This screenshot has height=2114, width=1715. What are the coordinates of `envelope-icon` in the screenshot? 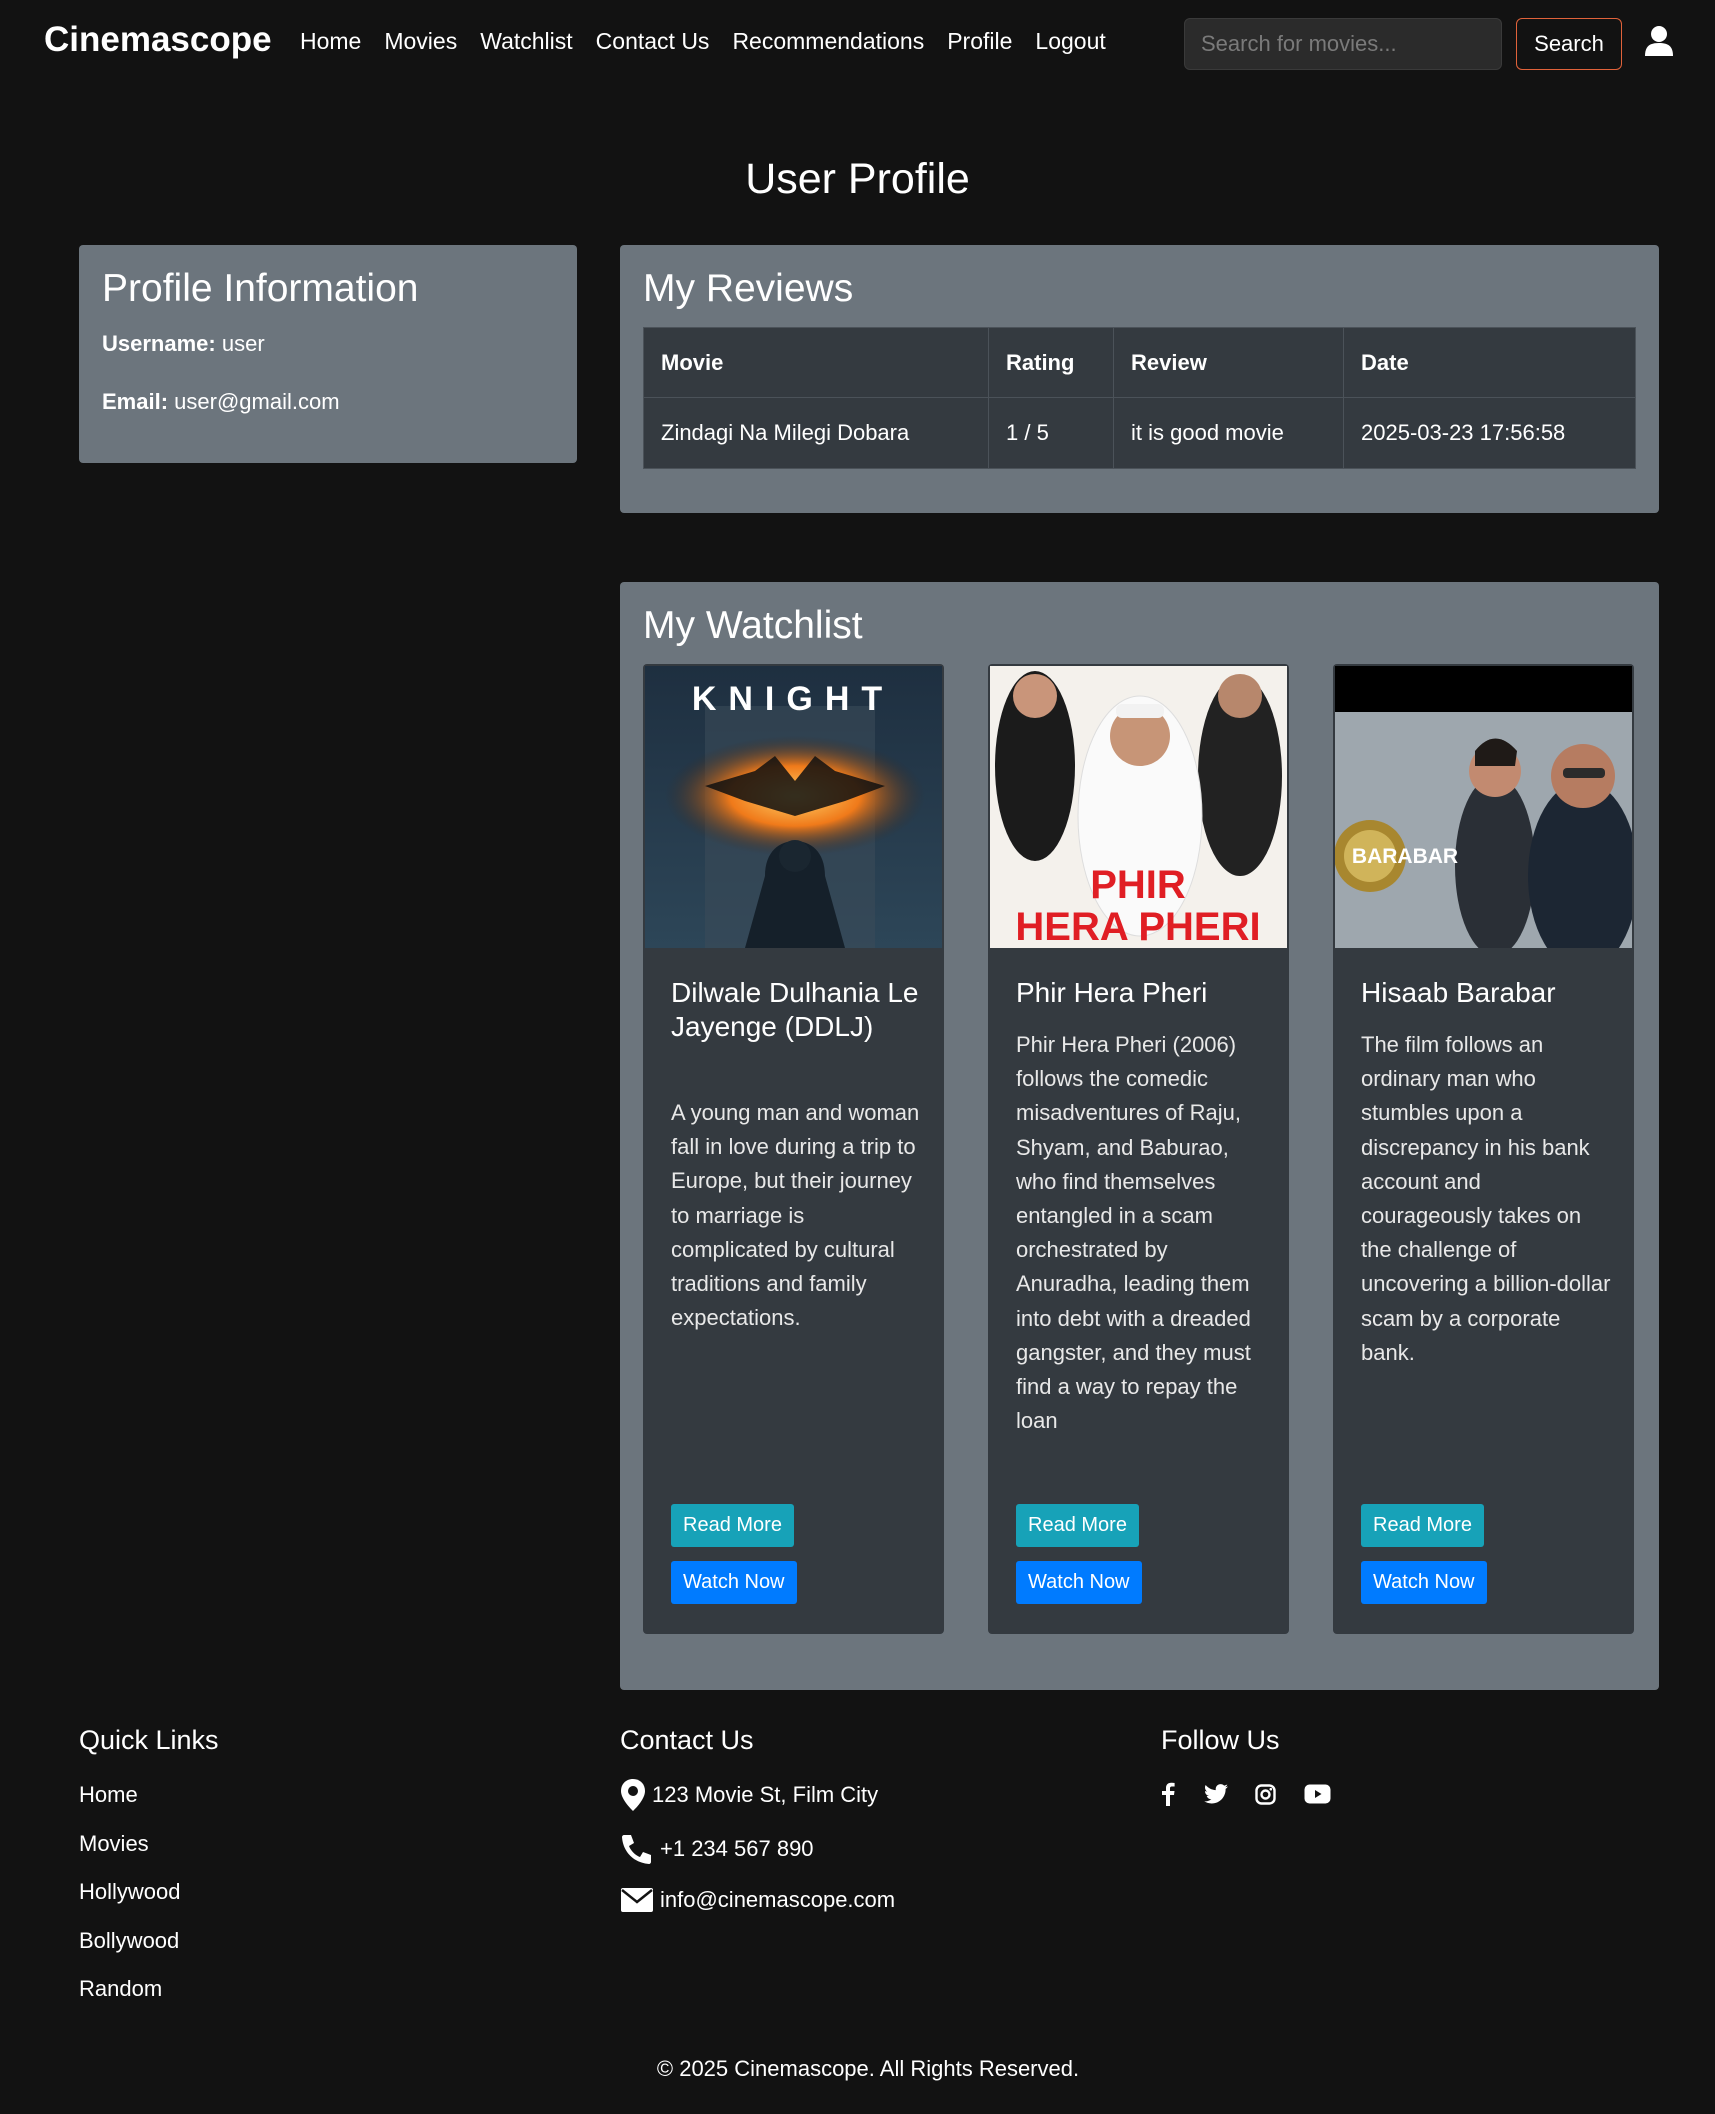 It's located at (637, 1900).